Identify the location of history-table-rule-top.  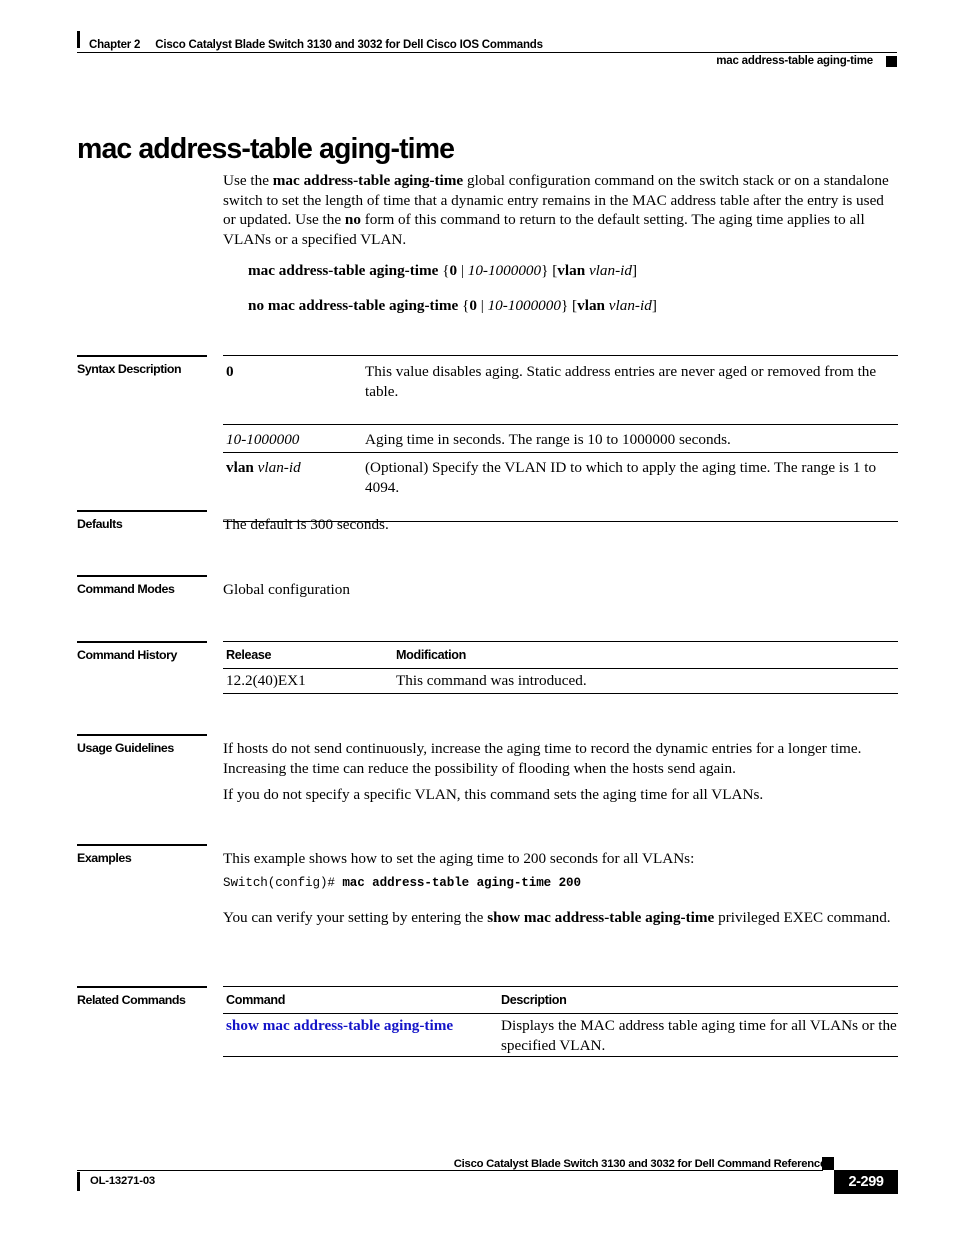
(560, 642).